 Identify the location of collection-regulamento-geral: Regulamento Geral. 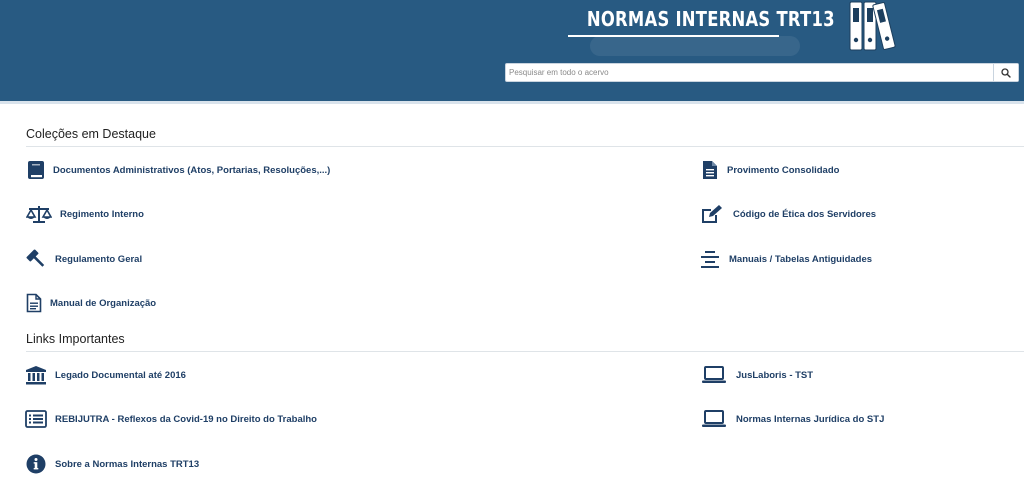
(83, 259).